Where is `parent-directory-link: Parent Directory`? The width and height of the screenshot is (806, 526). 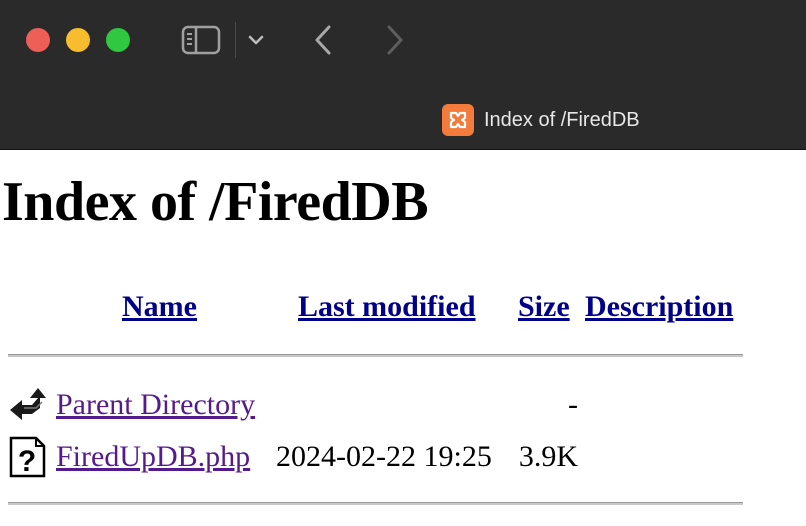 parent-directory-link: Parent Directory is located at coordinates (155, 405).